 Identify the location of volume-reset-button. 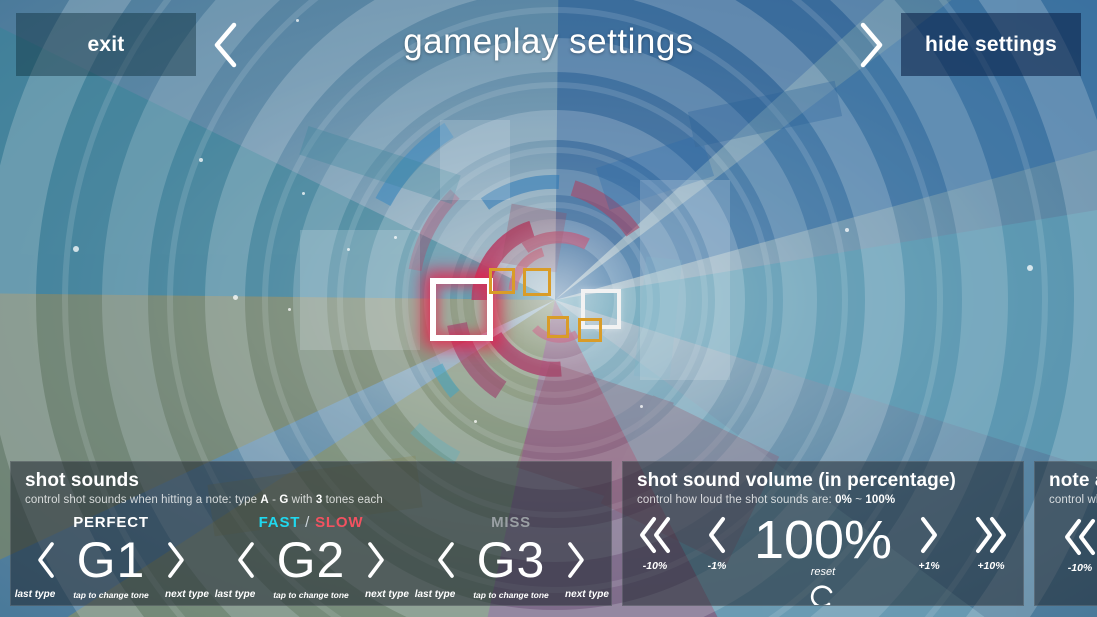
(823, 592).